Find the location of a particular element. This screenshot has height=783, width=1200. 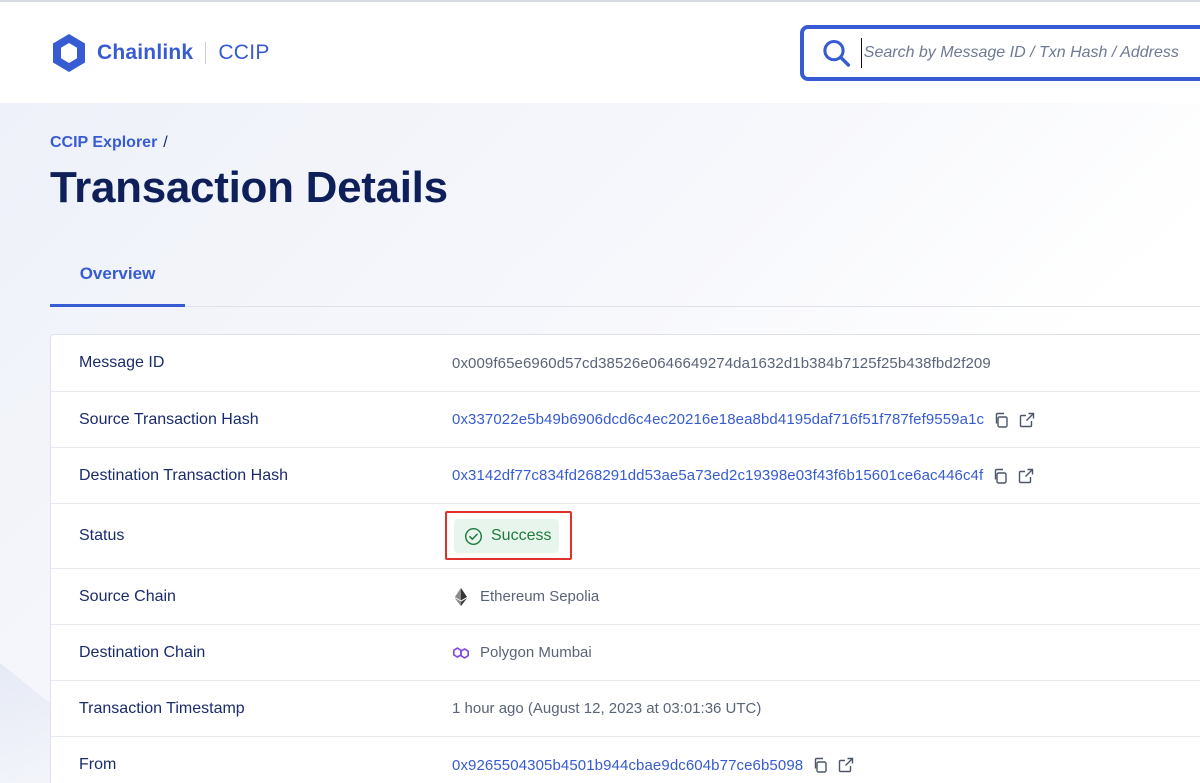

destination-chain-value-group: Polygon Mumbai is located at coordinates (522, 653).